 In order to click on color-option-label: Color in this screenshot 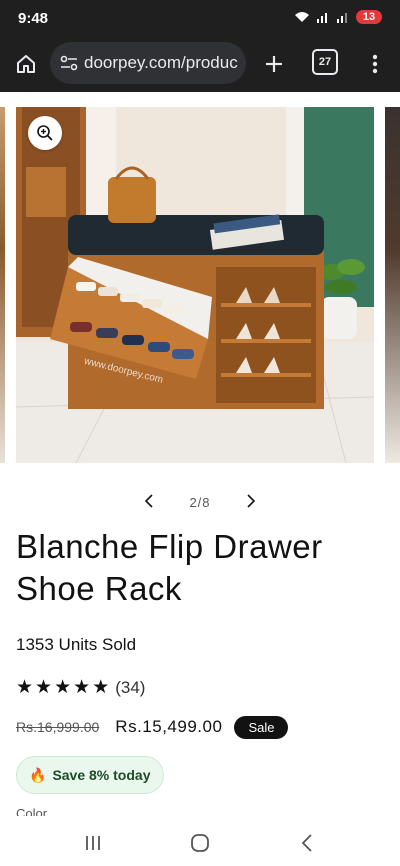, I will do `click(32, 811)`.